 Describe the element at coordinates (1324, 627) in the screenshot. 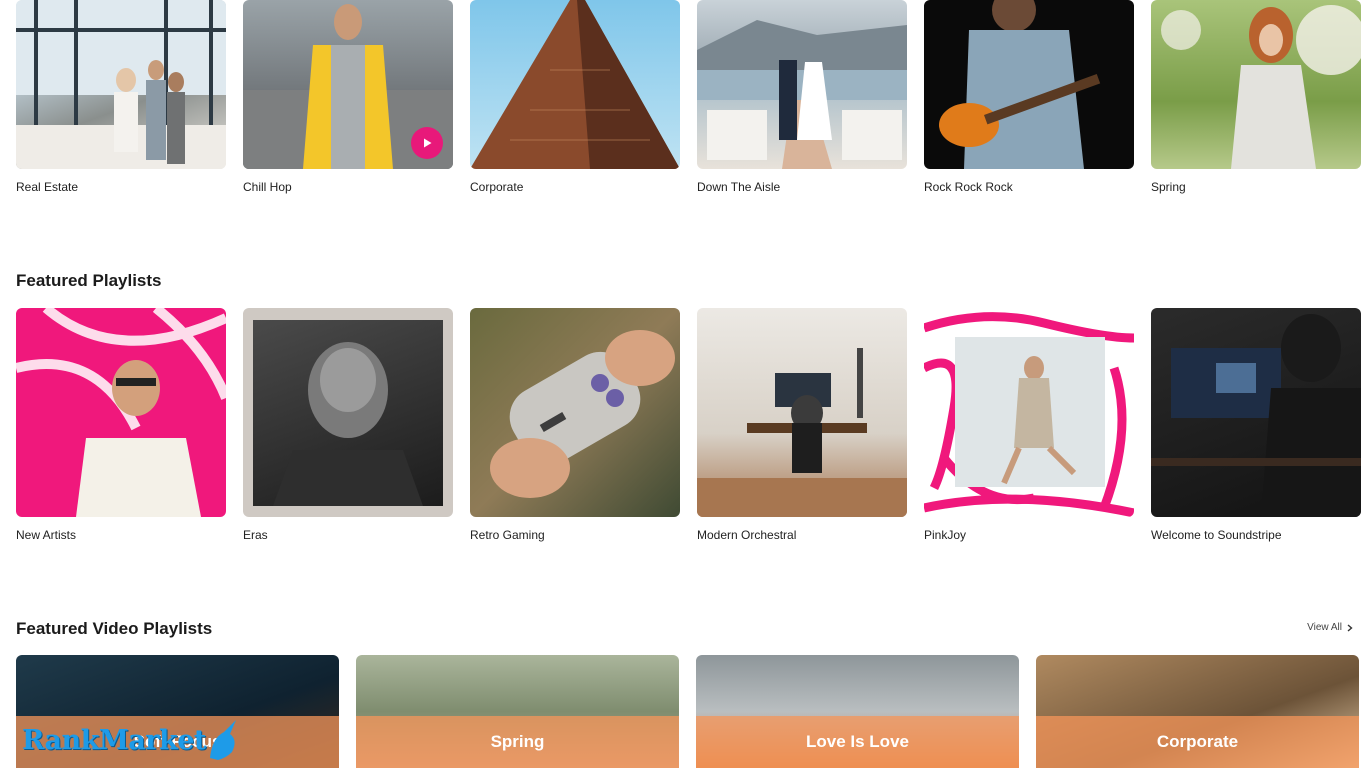

I see `view-all-label: View All` at that location.